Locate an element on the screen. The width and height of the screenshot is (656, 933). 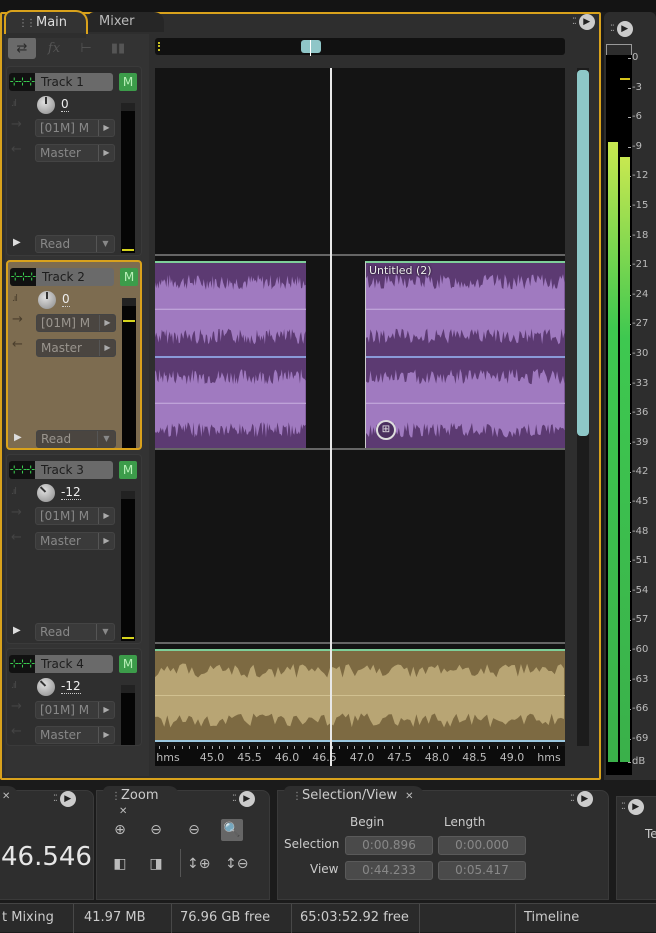
status-mode: t Mixing is located at coordinates (37, 918).